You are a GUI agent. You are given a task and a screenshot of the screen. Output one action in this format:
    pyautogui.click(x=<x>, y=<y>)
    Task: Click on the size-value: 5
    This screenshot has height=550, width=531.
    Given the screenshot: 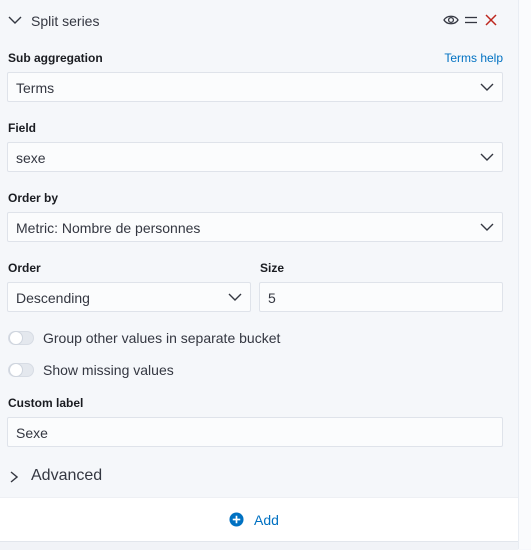 What is the action you would take?
    pyautogui.click(x=272, y=298)
    